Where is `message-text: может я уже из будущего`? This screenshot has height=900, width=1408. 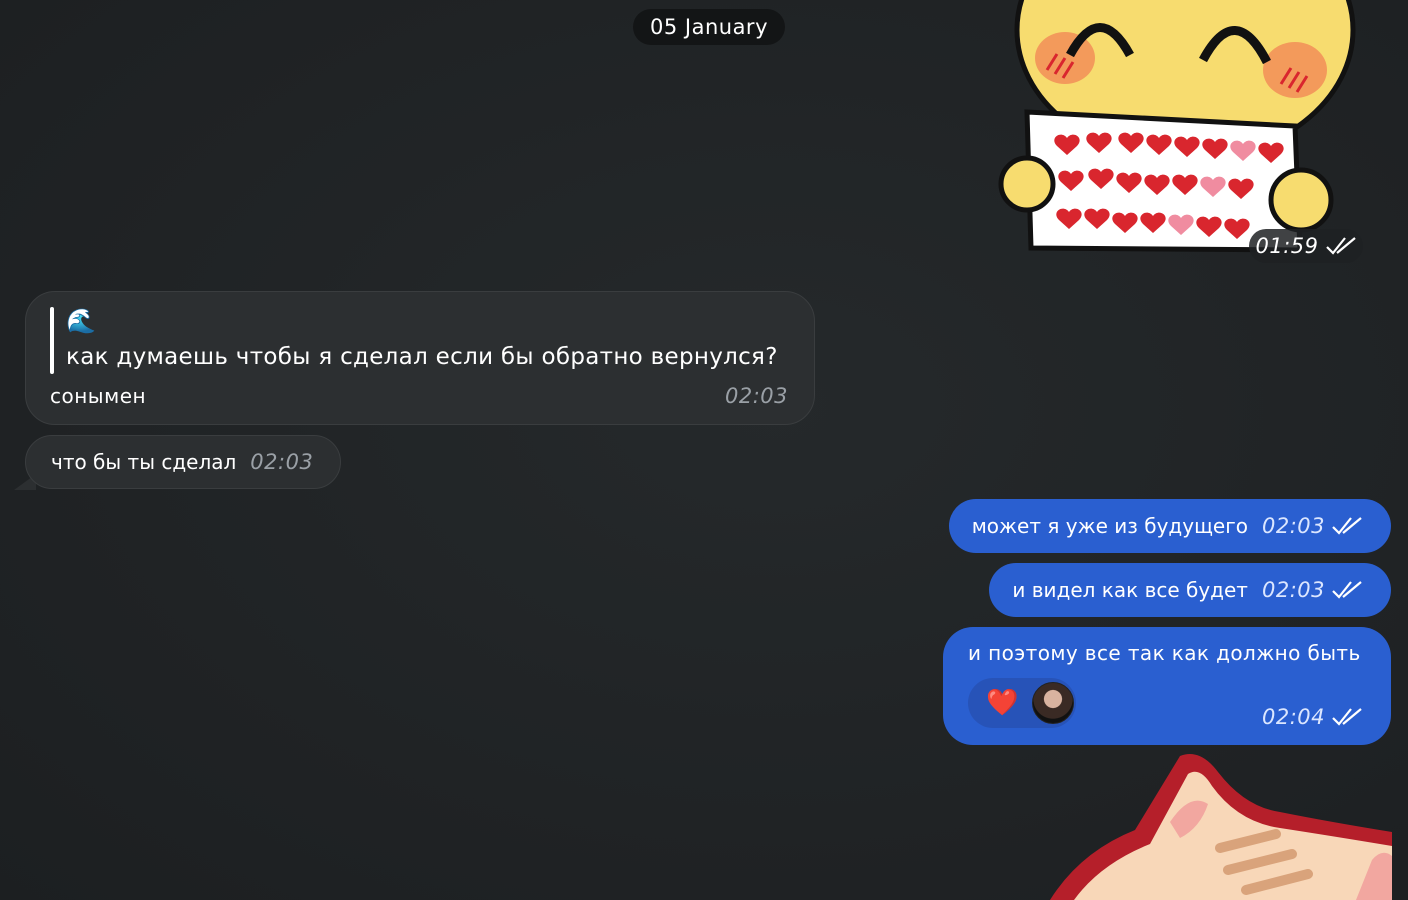 message-text: может я уже из будущего is located at coordinates (1109, 526).